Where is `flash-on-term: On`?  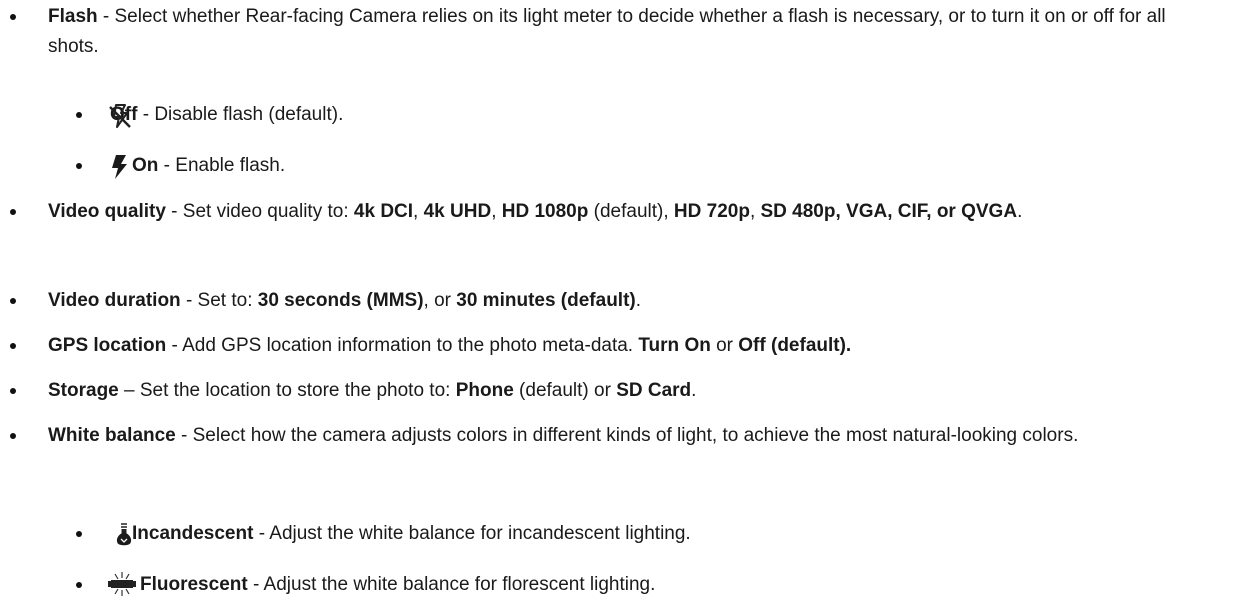
flash-on-term: On is located at coordinates (145, 165).